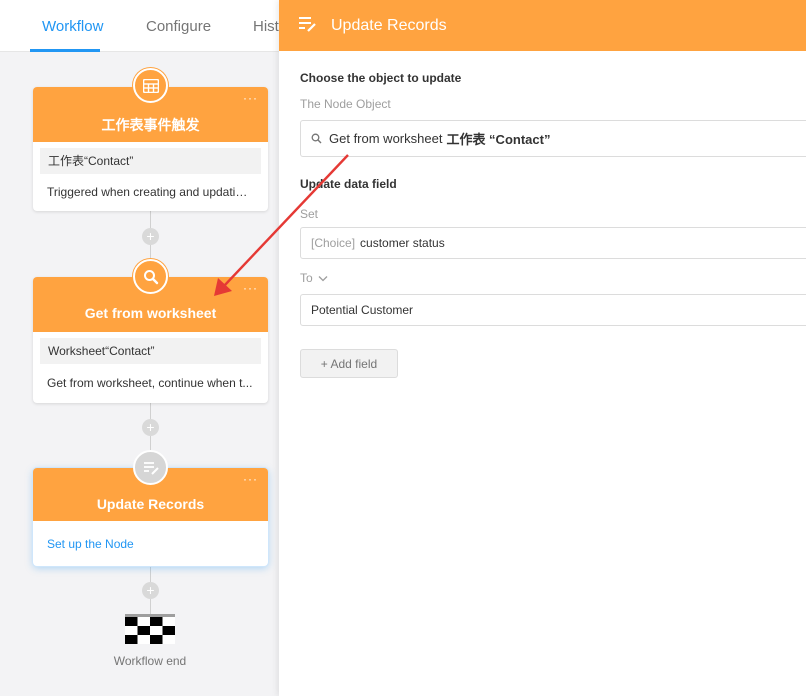 The height and width of the screenshot is (696, 806). I want to click on node-object-select: Get from worksheet 工作表 “Contact”, so click(553, 138).